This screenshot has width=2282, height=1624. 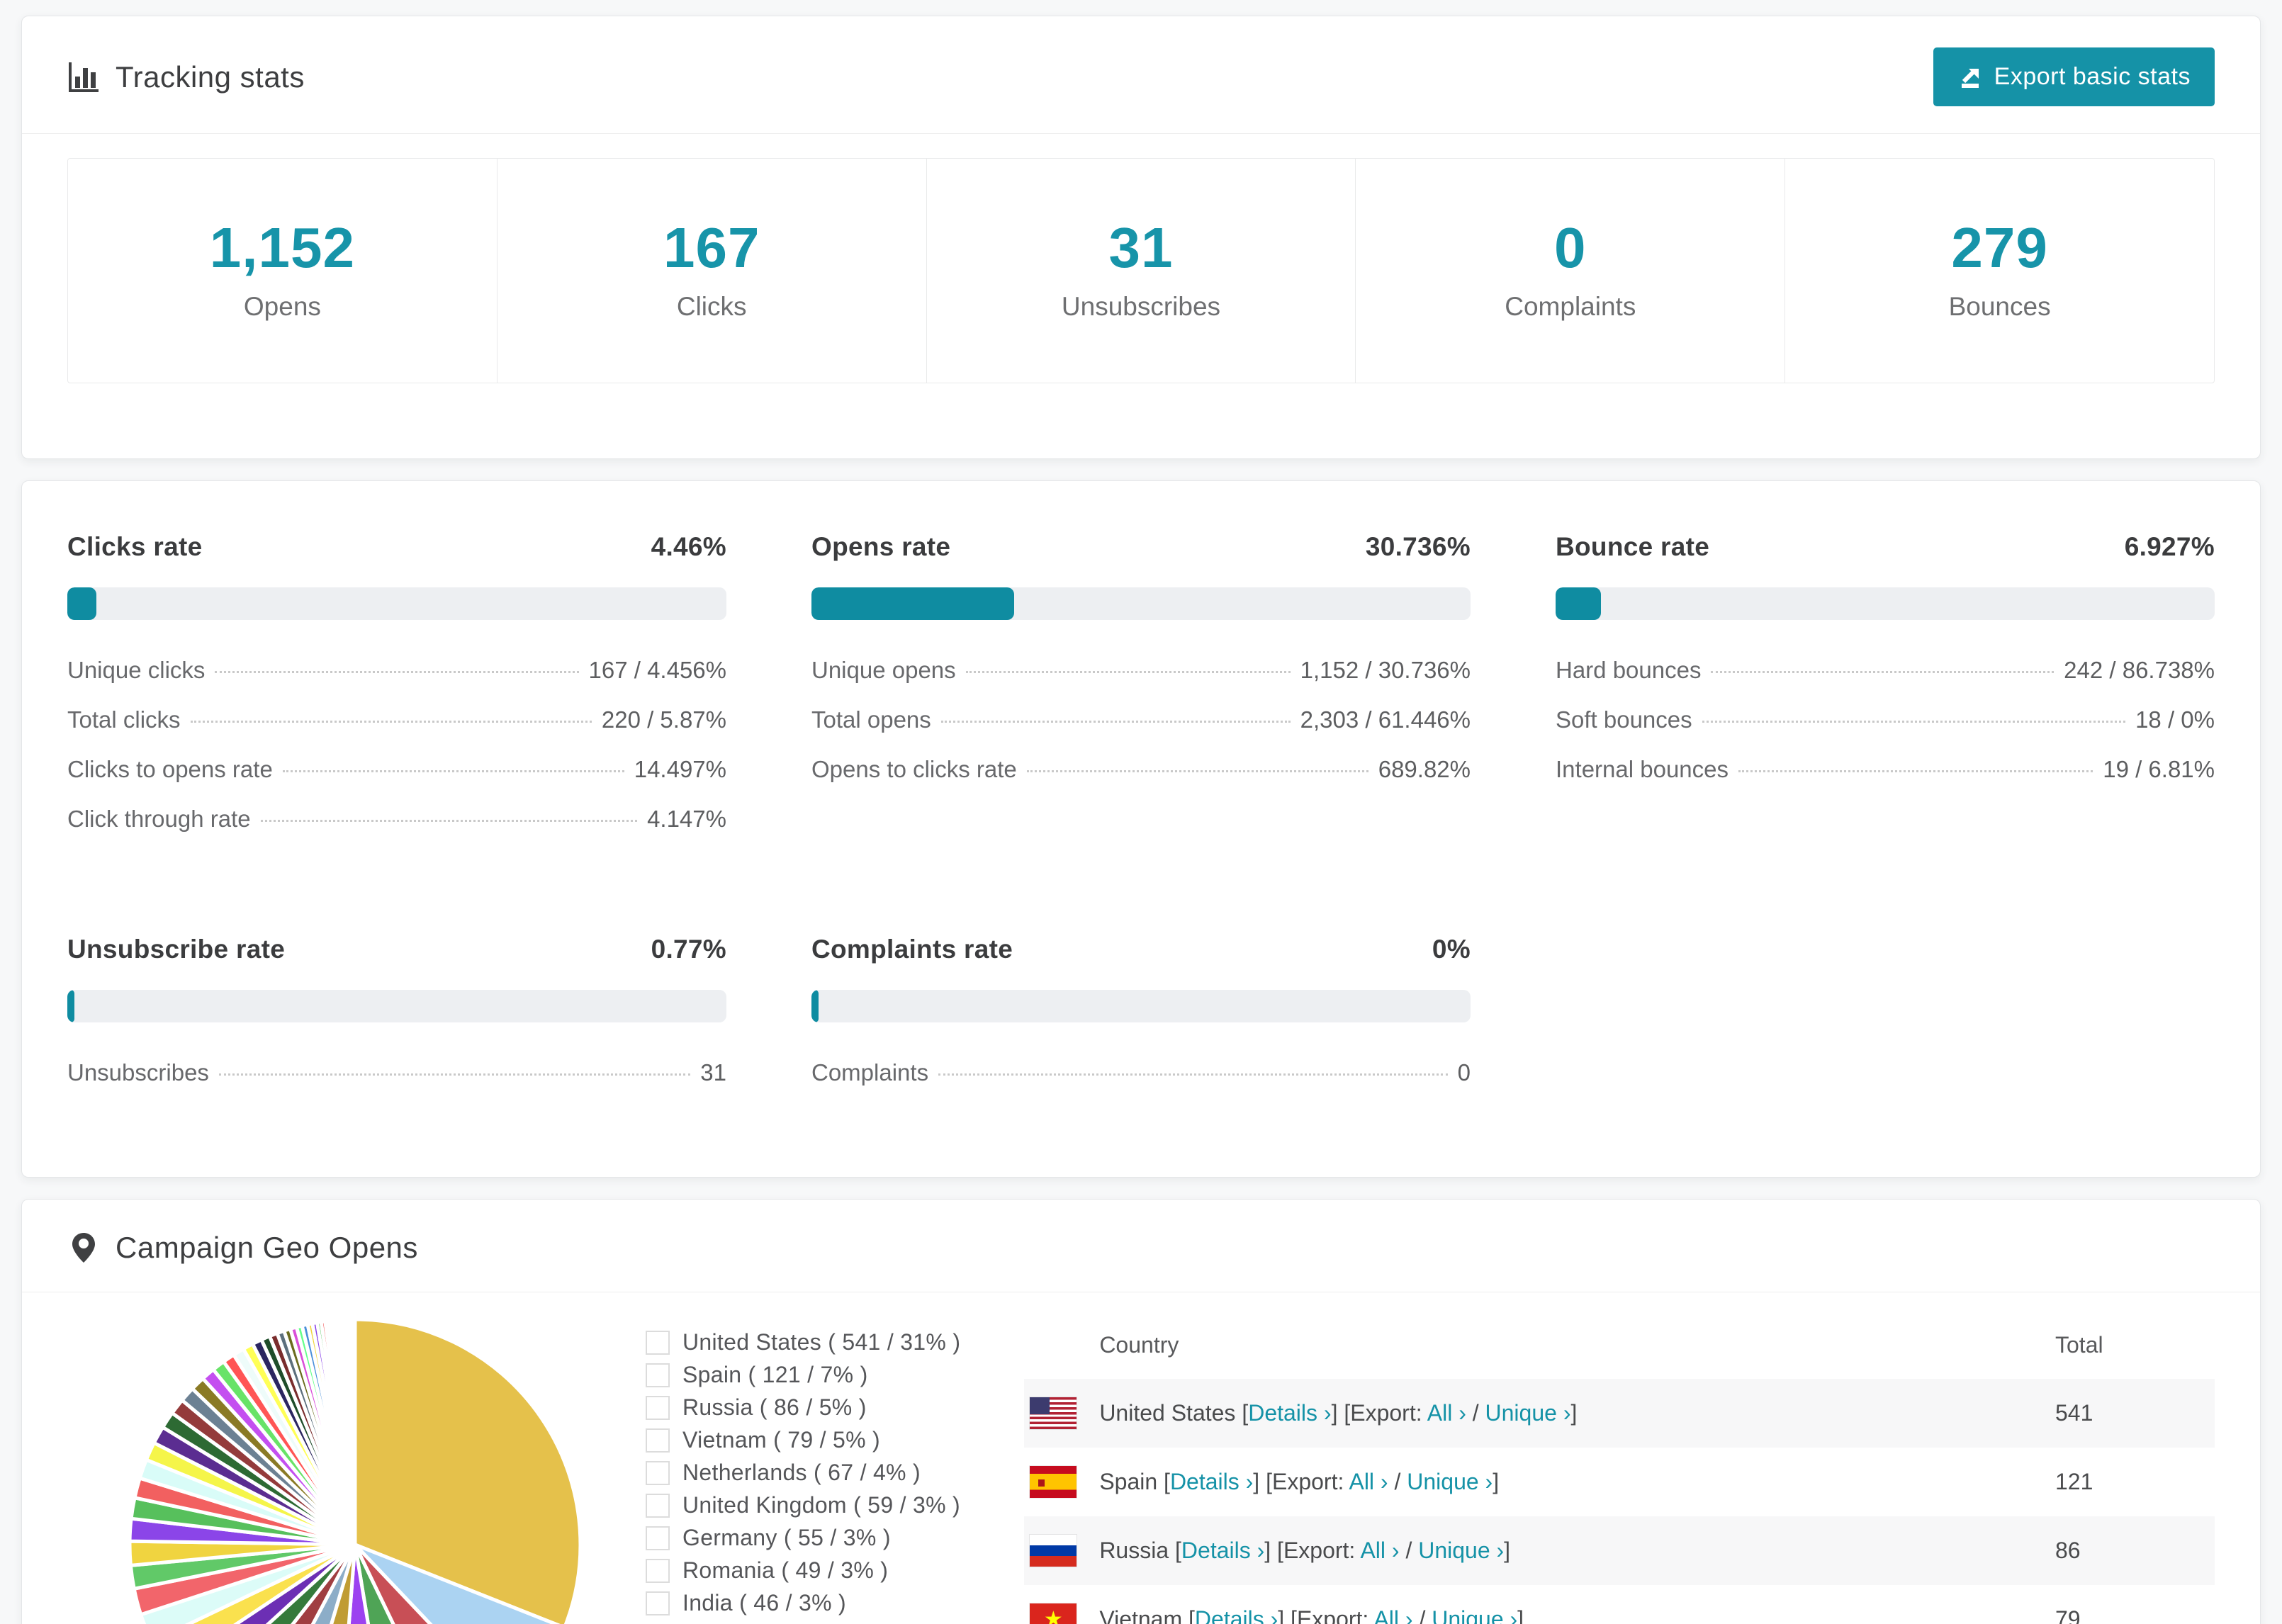 What do you see at coordinates (1141, 547) in the screenshot?
I see `rate-head: Opens rate 30.736%` at bounding box center [1141, 547].